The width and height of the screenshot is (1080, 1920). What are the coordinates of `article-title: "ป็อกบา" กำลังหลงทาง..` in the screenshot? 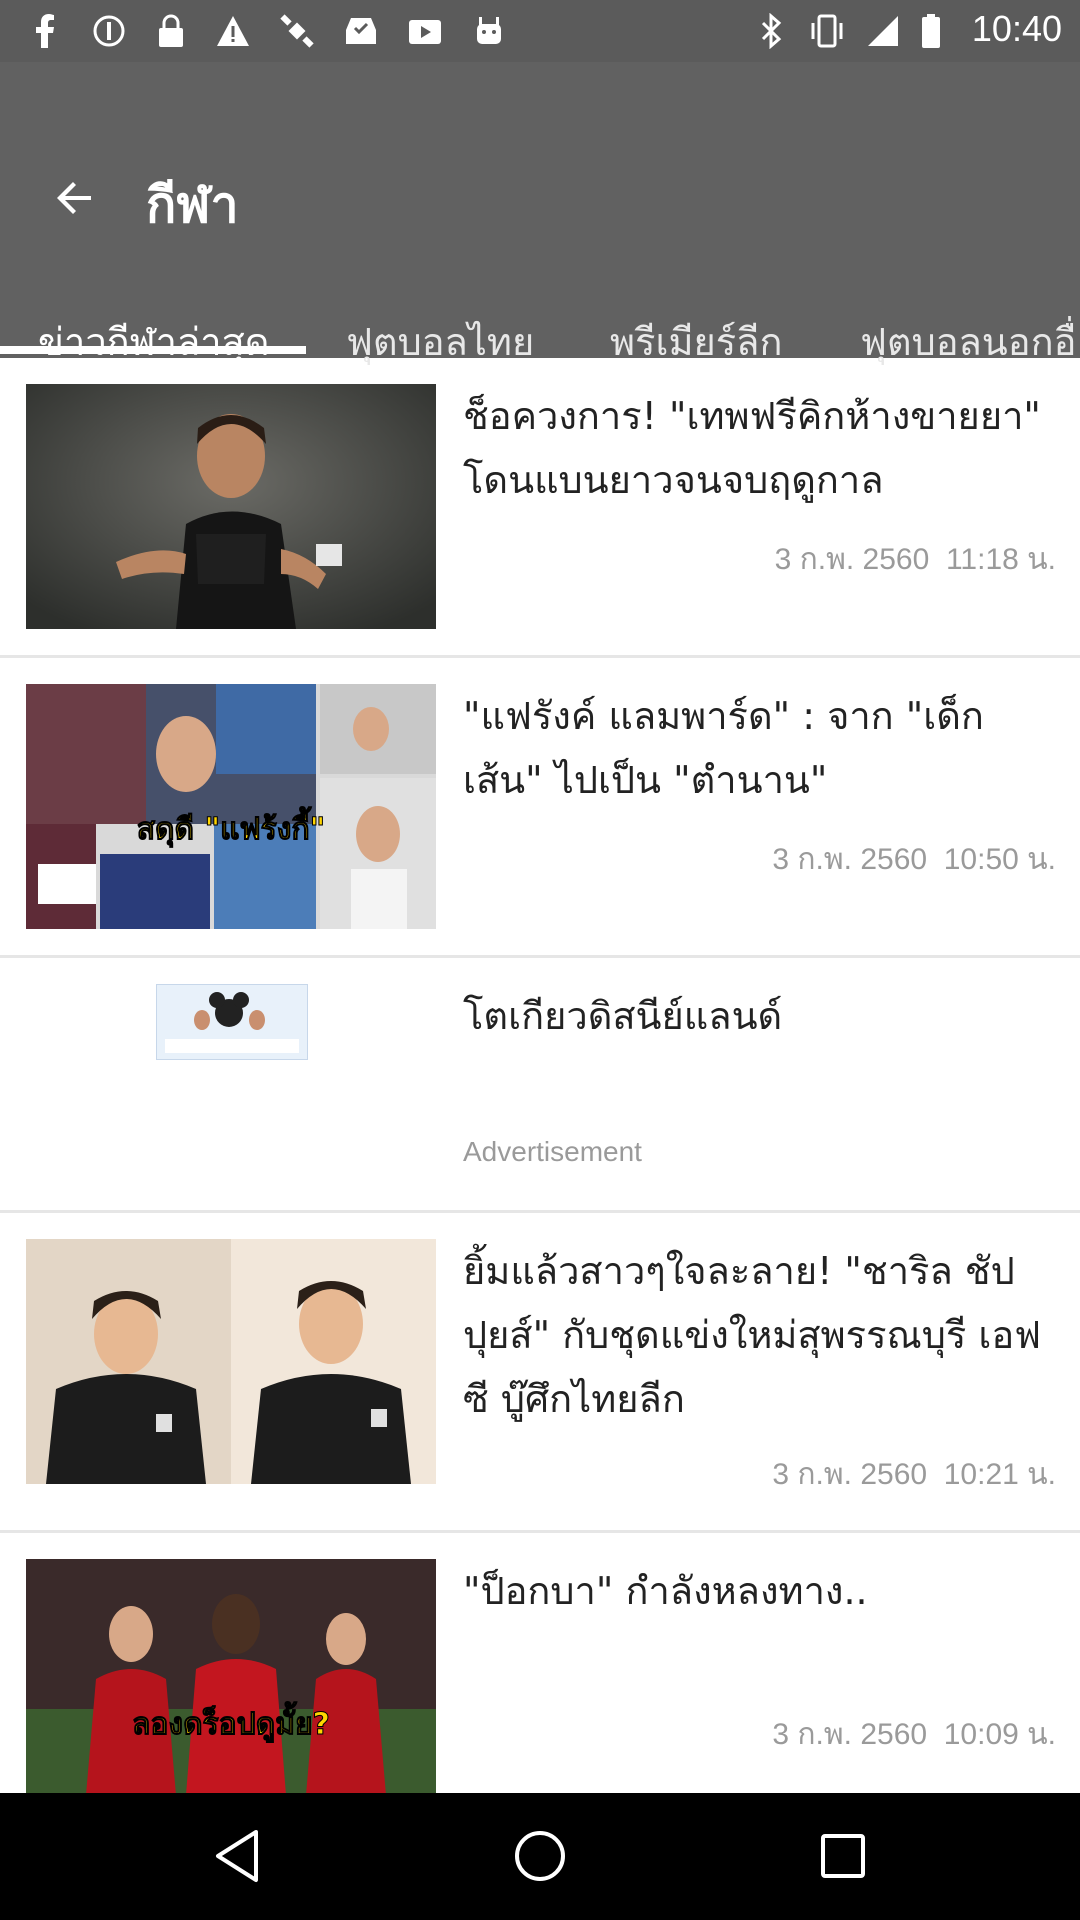 It's located at (665, 1591).